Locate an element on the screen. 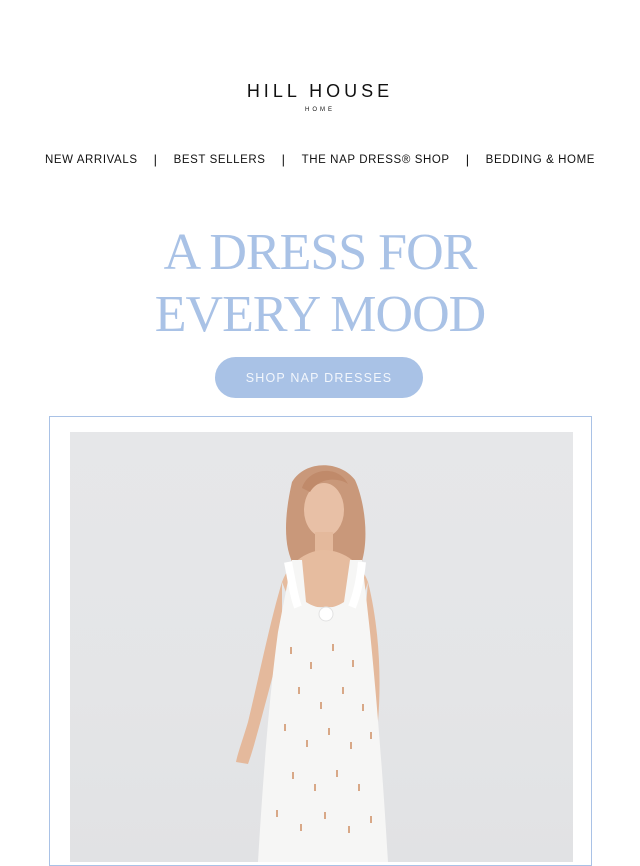  brand-logo: HILL HOUSE HOME is located at coordinates (320, 97).